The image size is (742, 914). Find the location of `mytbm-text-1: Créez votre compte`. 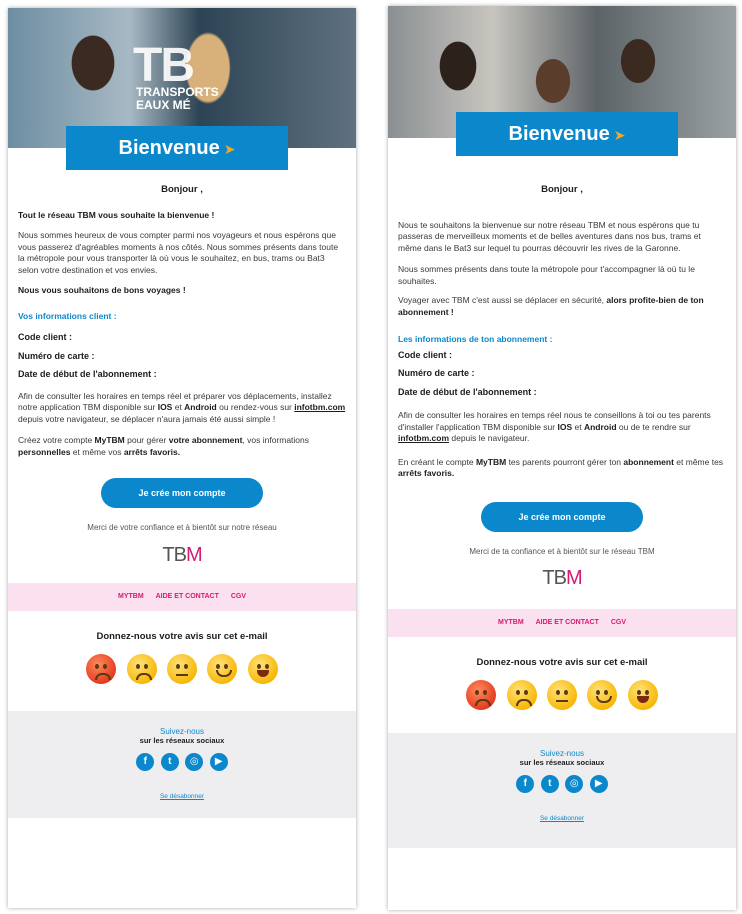

mytbm-text-1: Créez votre compte is located at coordinates (56, 440).